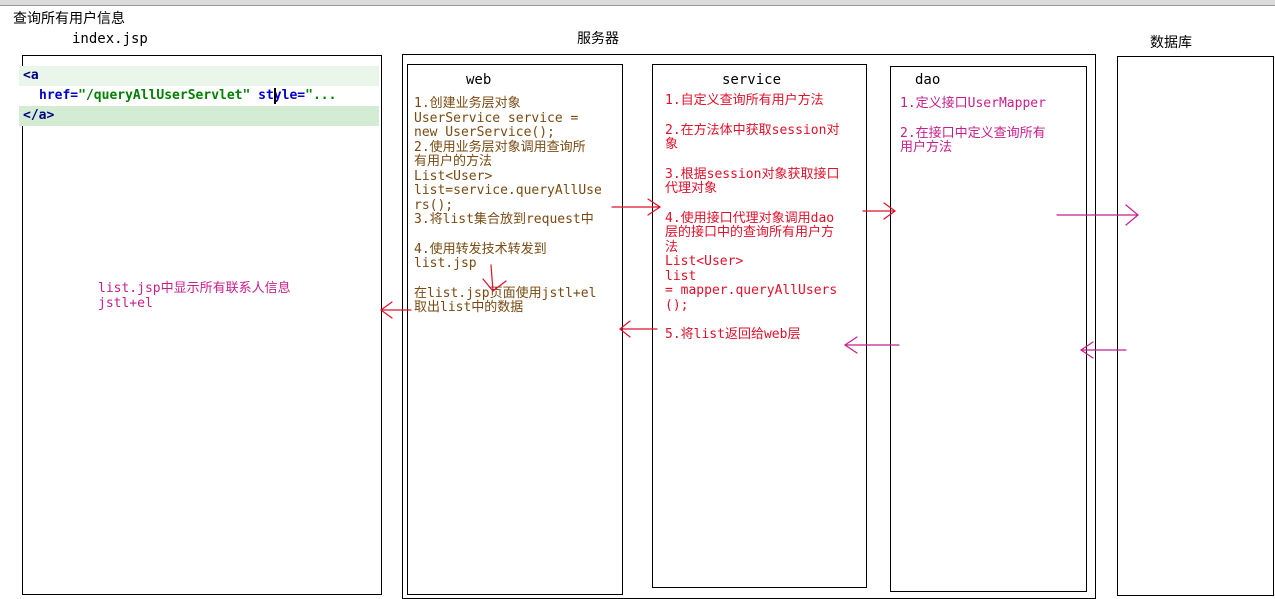 The image size is (1275, 599). I want to click on arrow-dao-to-service, so click(871, 345).